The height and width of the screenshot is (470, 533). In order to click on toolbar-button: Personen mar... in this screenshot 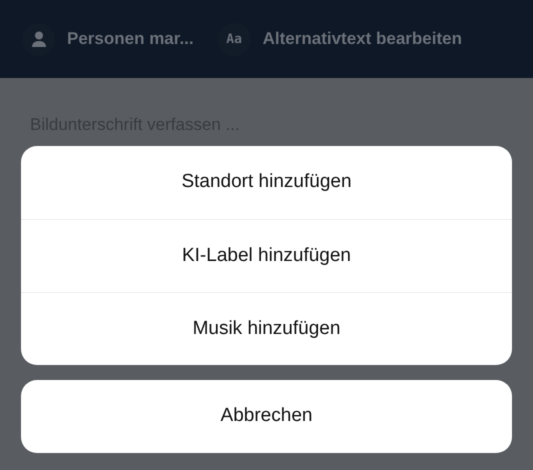, I will do `click(108, 39)`.